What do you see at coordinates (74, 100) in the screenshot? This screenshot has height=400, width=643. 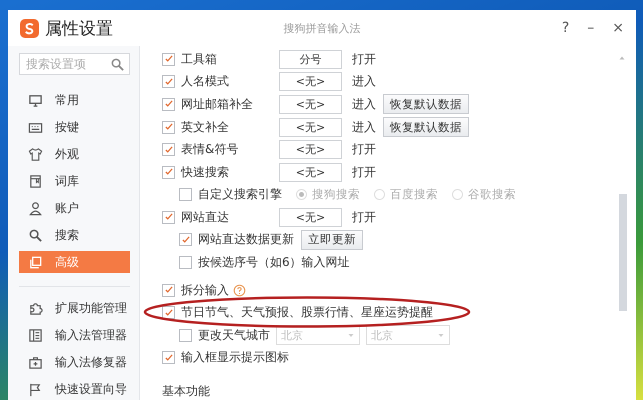 I see `sidebar-item: 常用` at bounding box center [74, 100].